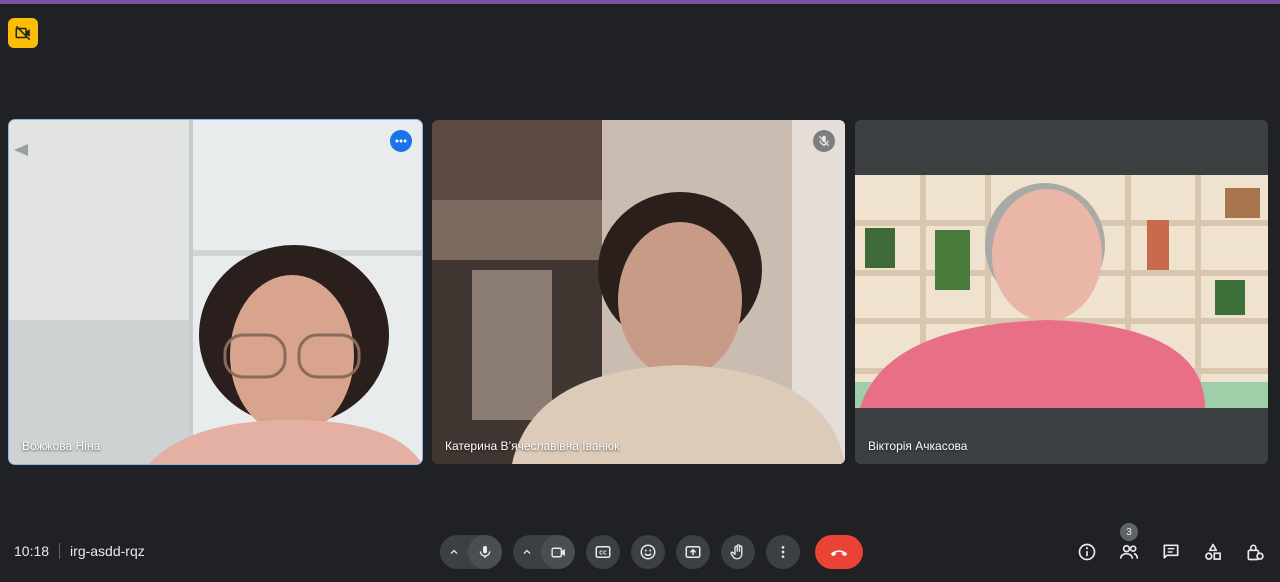  What do you see at coordinates (1129, 551) in the screenshot?
I see `people-icon` at bounding box center [1129, 551].